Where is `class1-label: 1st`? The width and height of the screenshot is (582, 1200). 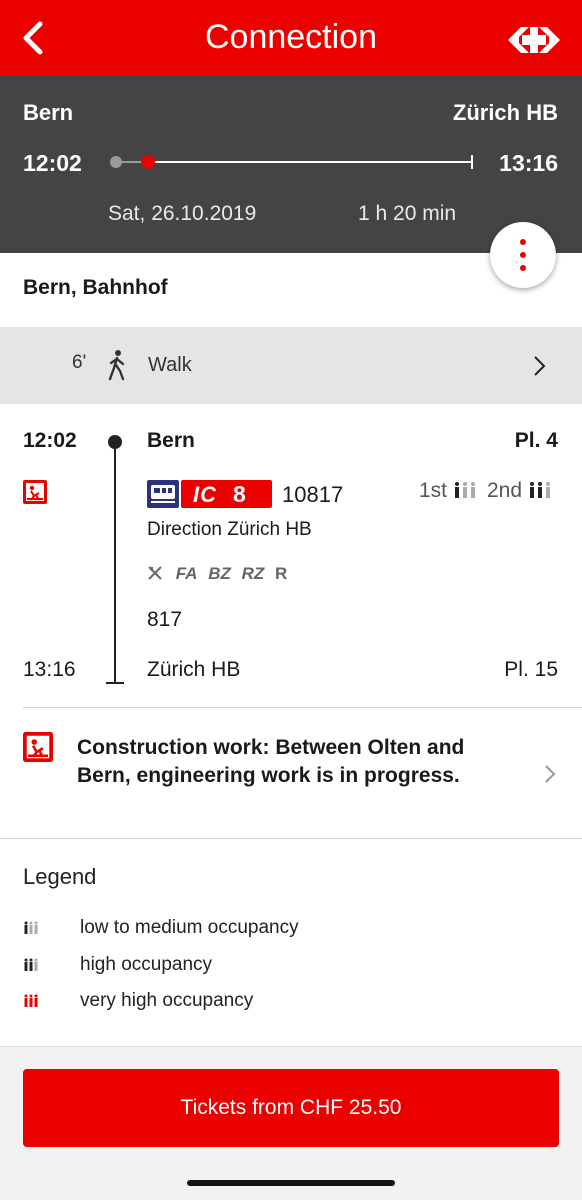 class1-label: 1st is located at coordinates (433, 490).